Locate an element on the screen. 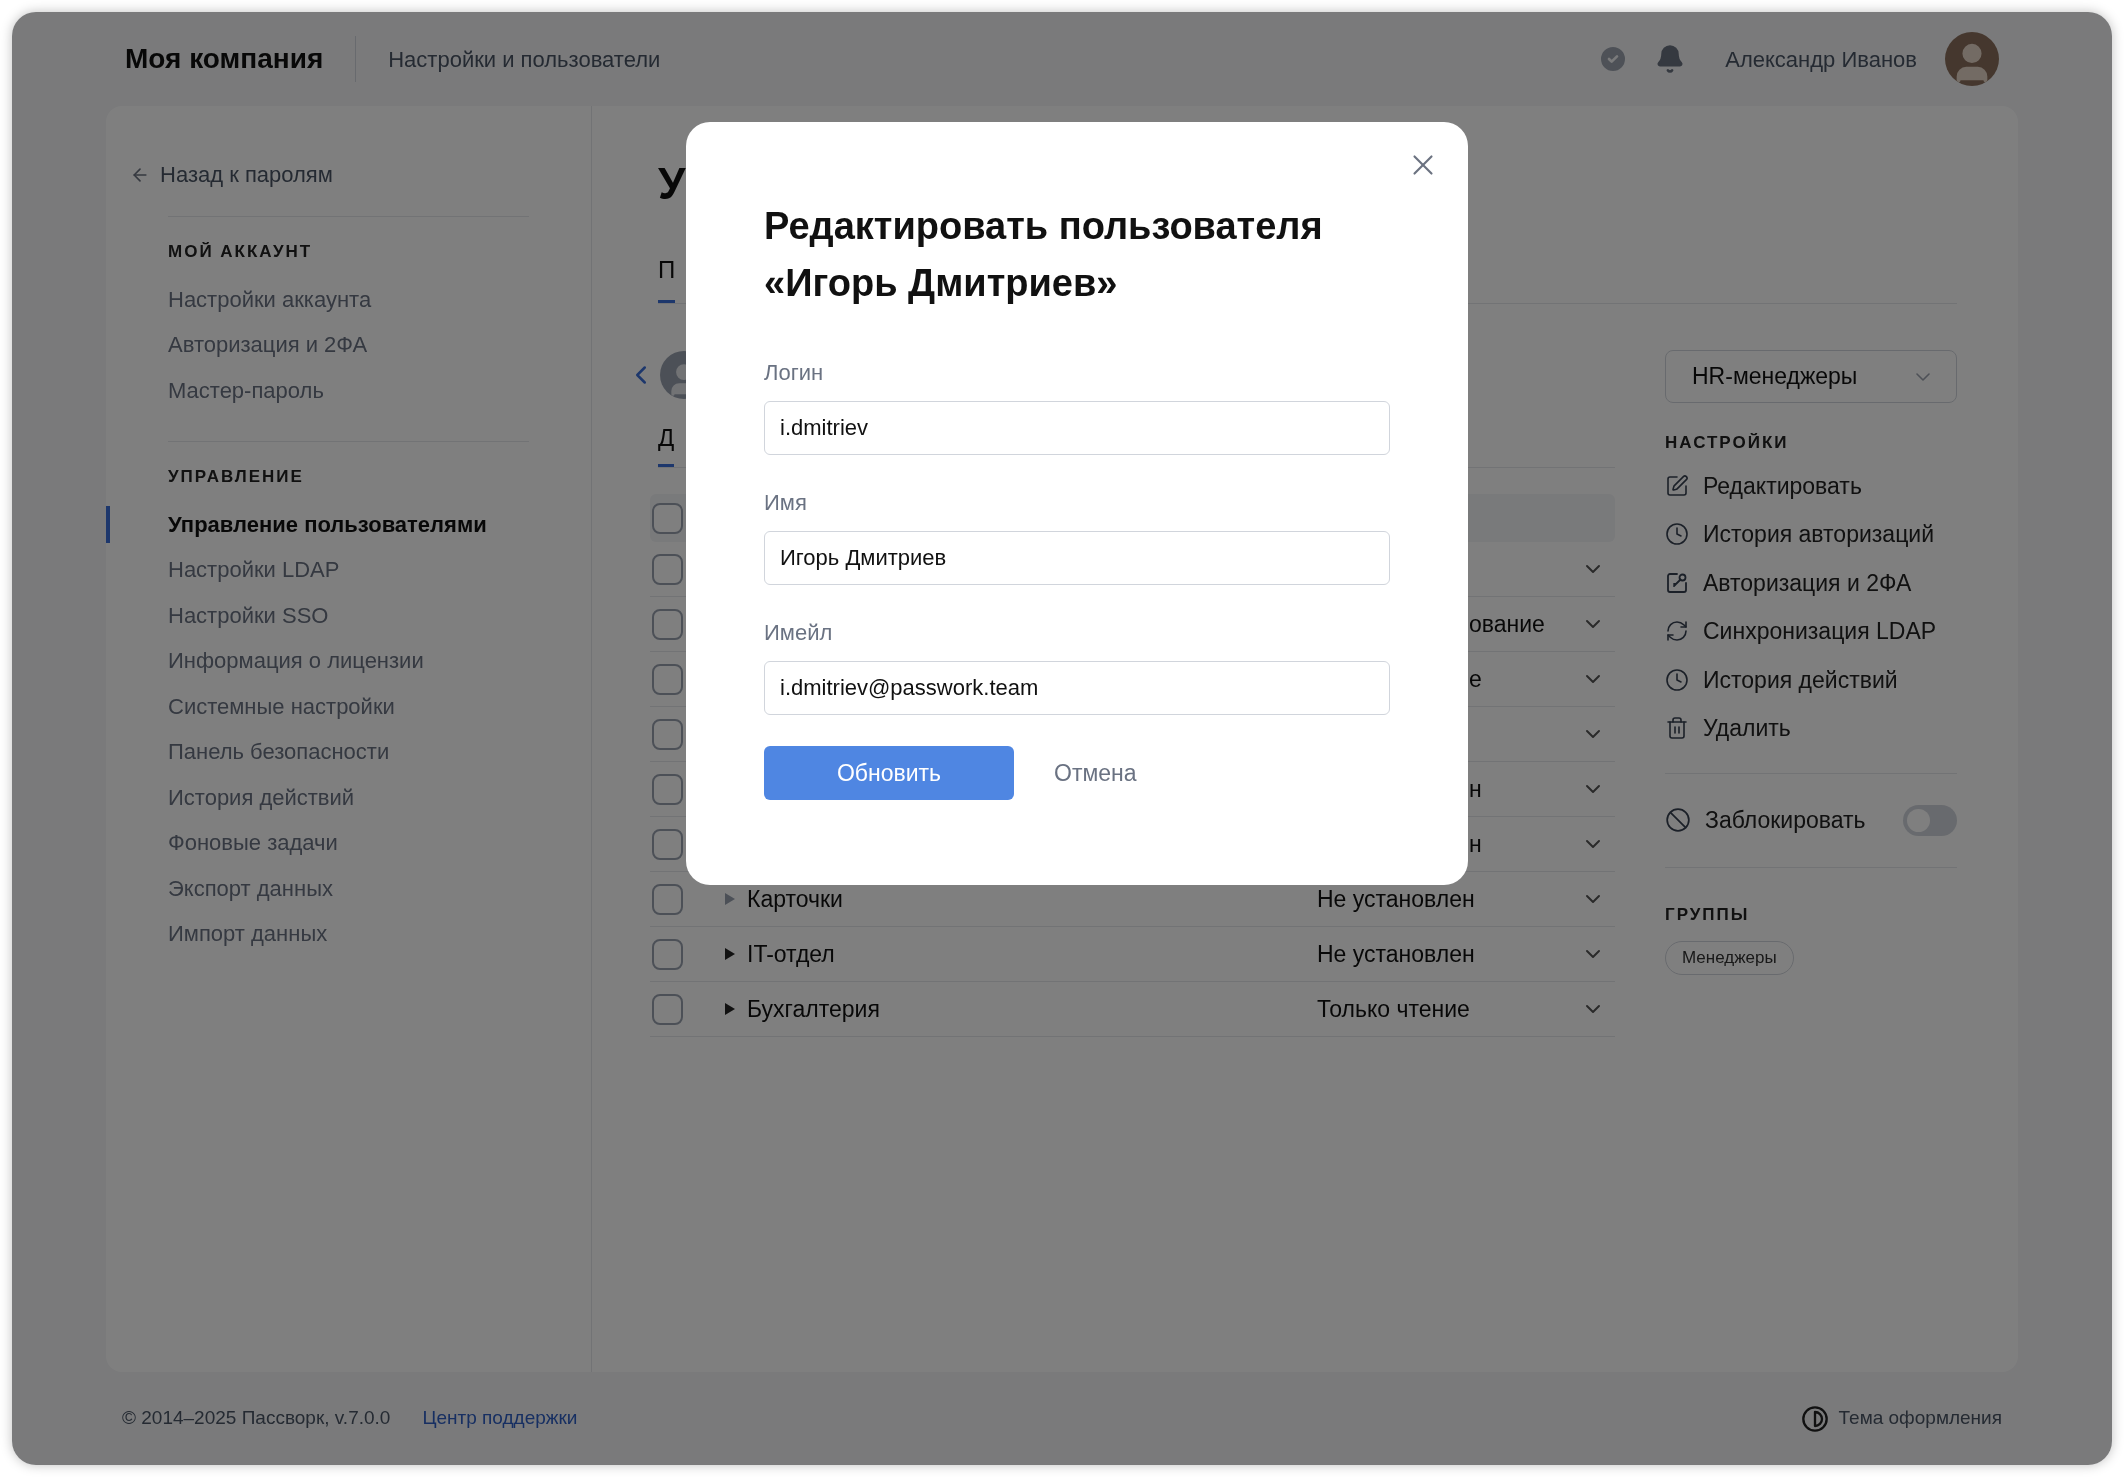  sidebar-item: Экспорт данных is located at coordinates (250, 888).